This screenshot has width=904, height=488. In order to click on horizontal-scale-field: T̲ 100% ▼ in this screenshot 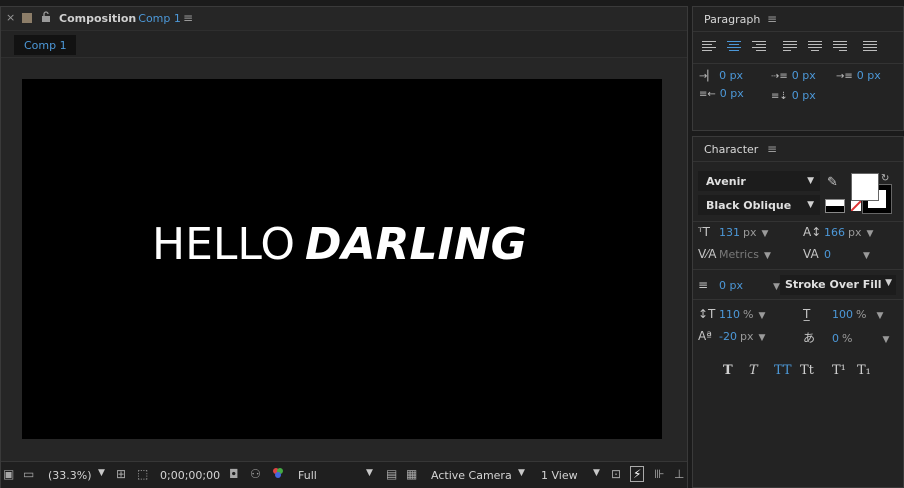, I will do `click(843, 314)`.